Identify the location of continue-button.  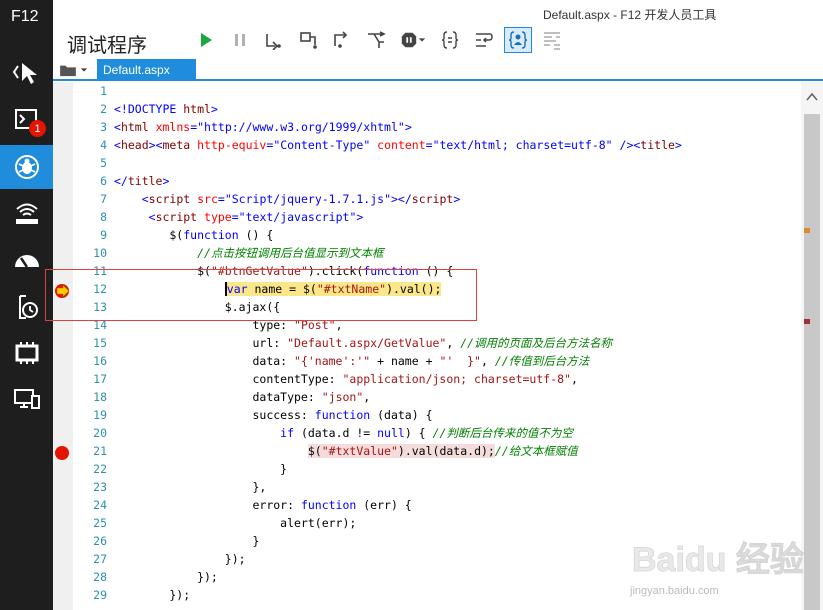
(206, 40).